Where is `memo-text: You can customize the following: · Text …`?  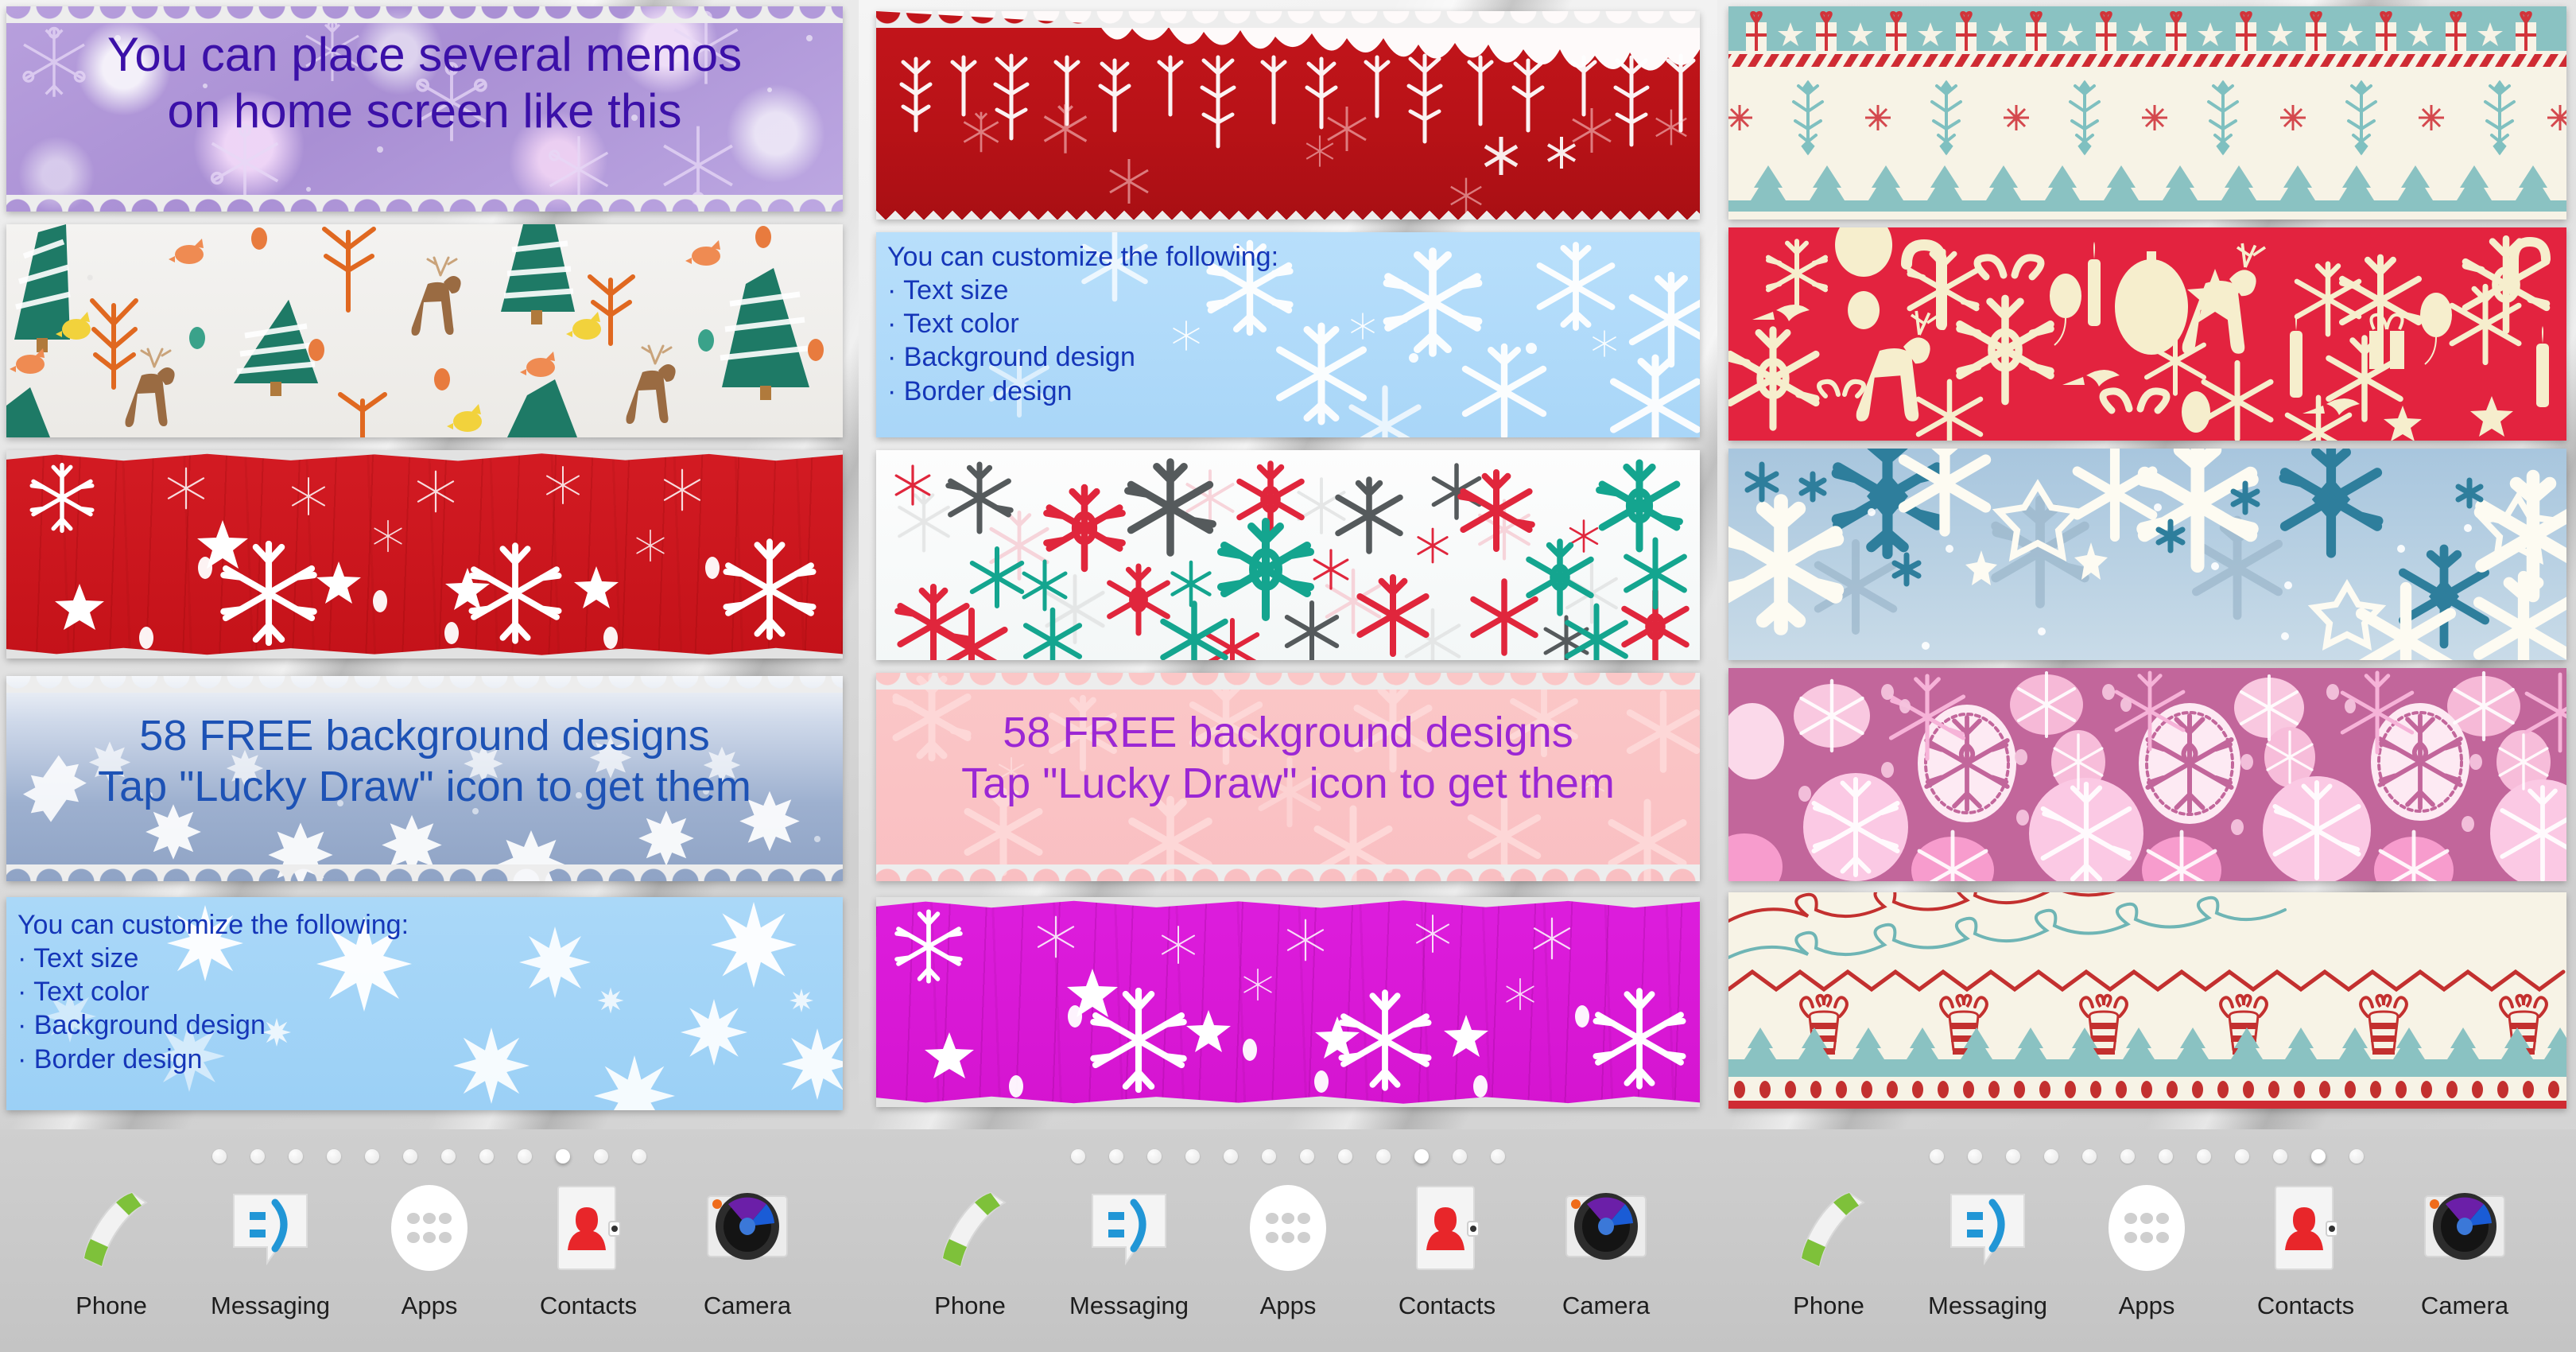 memo-text: You can customize the following: · Text … is located at coordinates (213, 992).